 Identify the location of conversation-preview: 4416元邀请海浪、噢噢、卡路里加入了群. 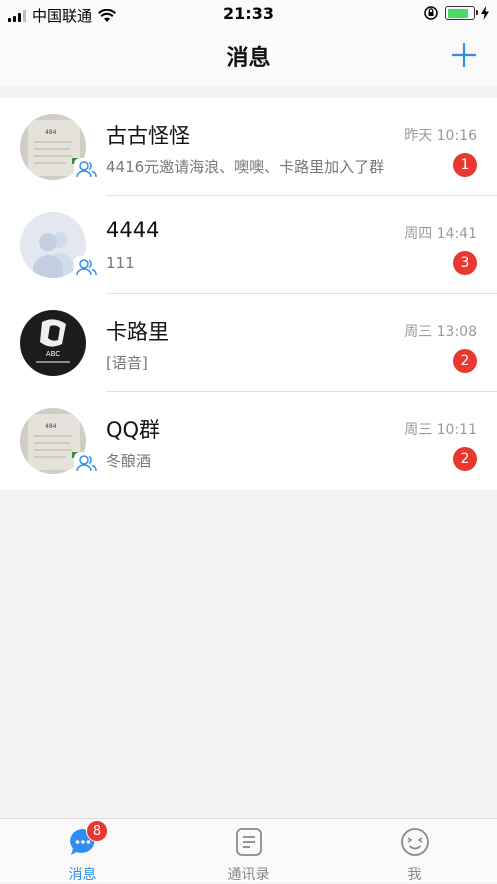
(245, 167).